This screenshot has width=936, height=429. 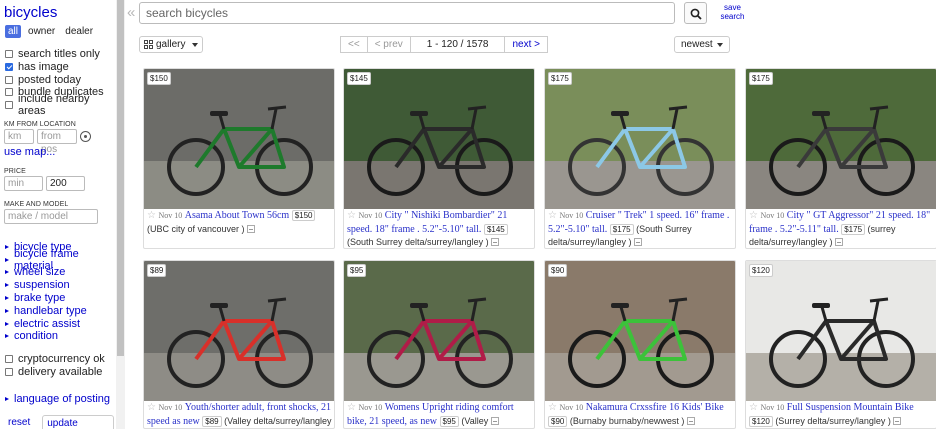 I want to click on next-page-button: next >, so click(x=526, y=44).